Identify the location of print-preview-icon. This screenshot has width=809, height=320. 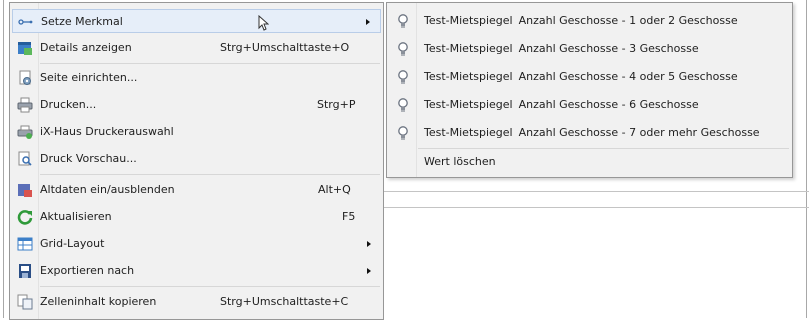
(25, 159).